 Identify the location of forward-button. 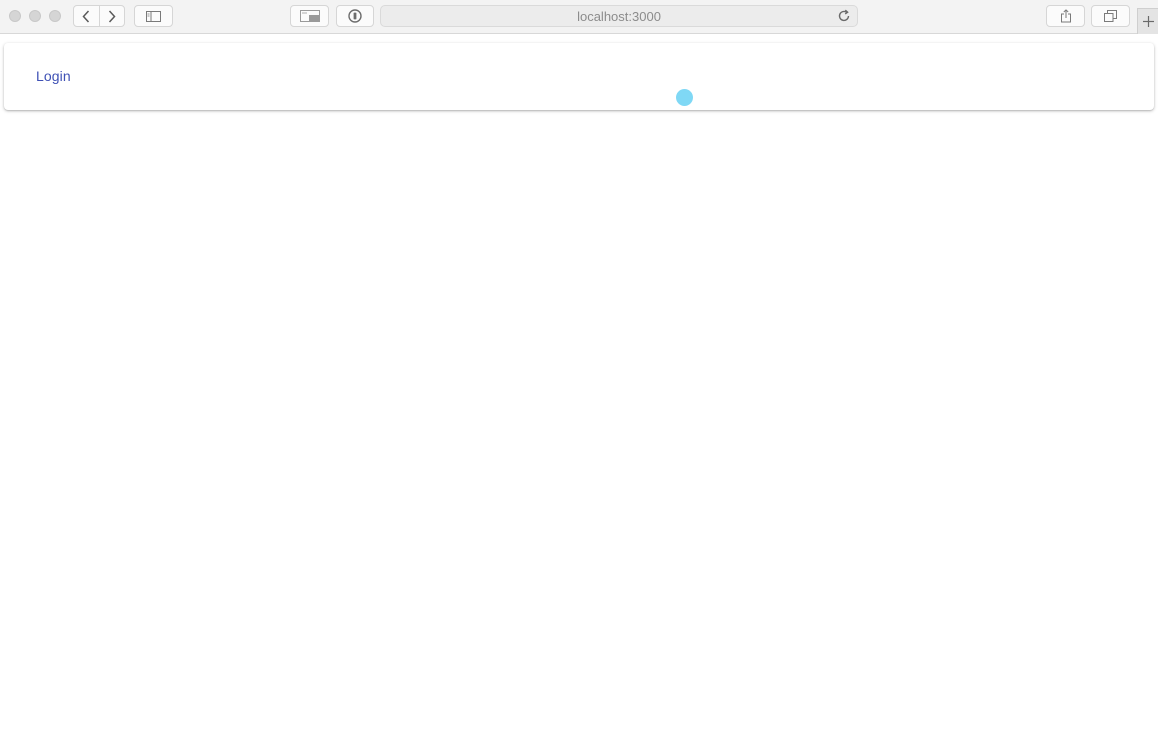
(111, 16).